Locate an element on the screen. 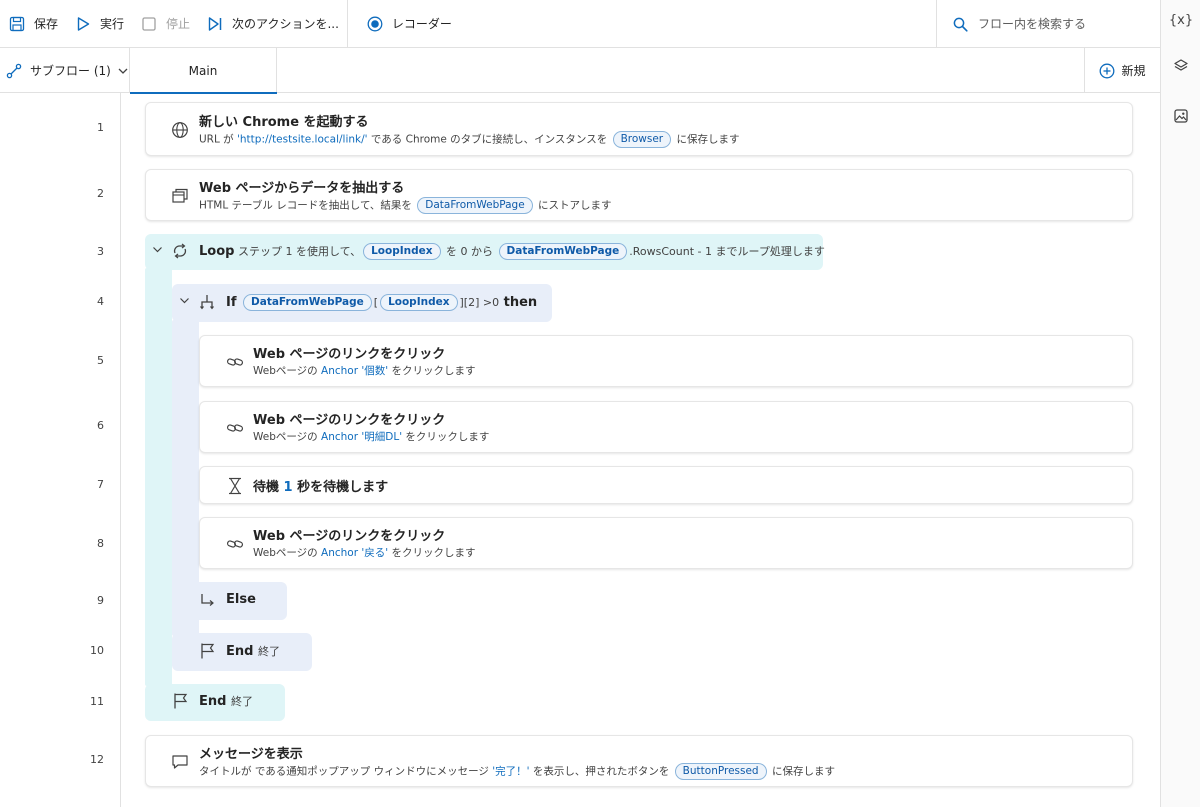  run-label: 実行 is located at coordinates (112, 24).